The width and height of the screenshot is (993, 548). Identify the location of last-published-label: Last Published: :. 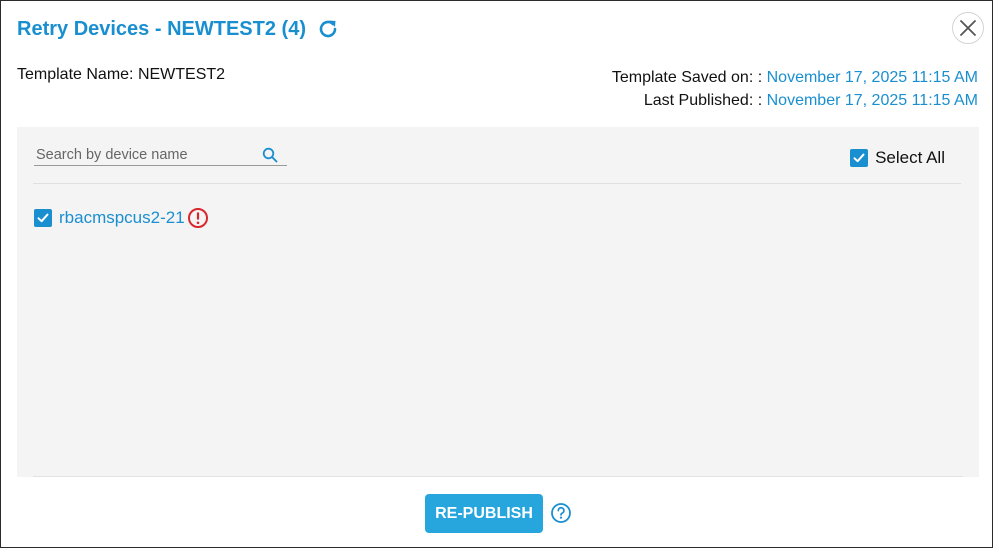
(705, 100).